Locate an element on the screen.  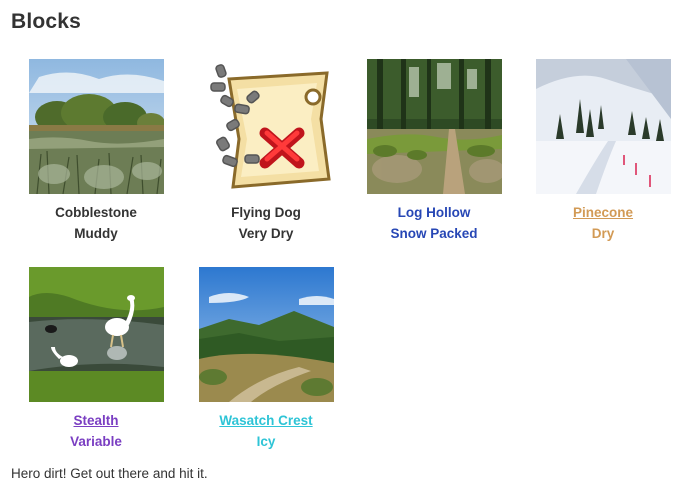
block-card-cobblestone: Cobblestone Muddy is located at coordinates (96, 151).